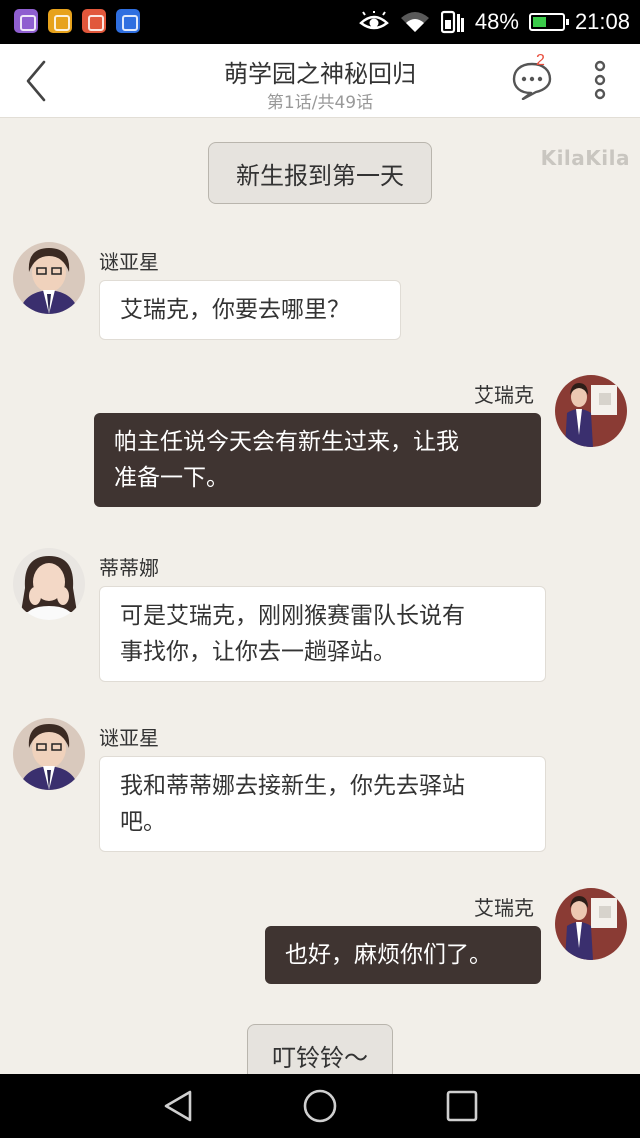  Describe the element at coordinates (77, 21) in the screenshot. I see `notification-icons` at that location.